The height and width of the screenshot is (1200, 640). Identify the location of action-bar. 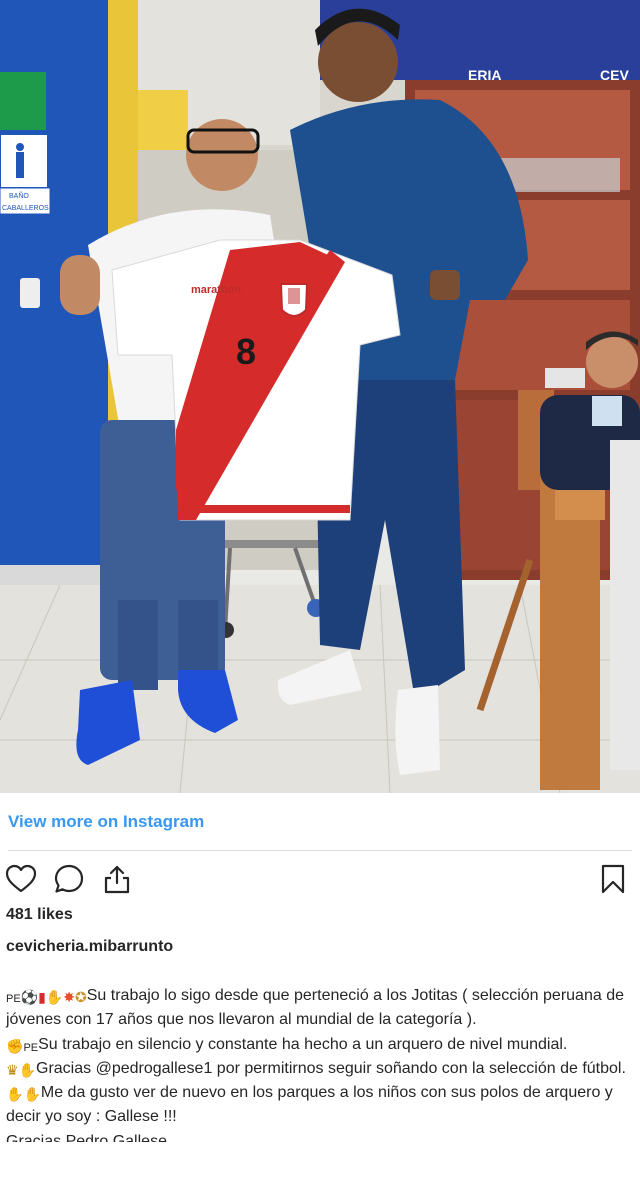
(69, 879).